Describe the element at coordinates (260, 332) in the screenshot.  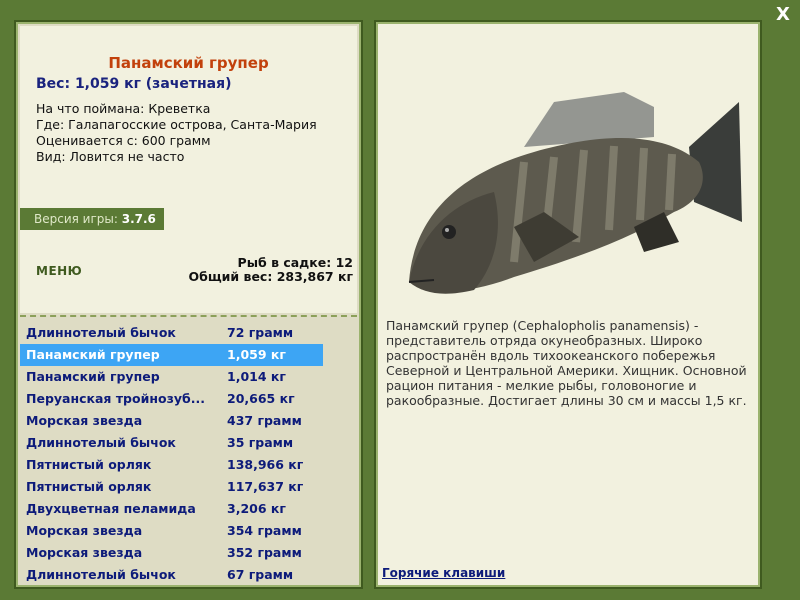
I see `catch-weight: 72 грамм` at that location.